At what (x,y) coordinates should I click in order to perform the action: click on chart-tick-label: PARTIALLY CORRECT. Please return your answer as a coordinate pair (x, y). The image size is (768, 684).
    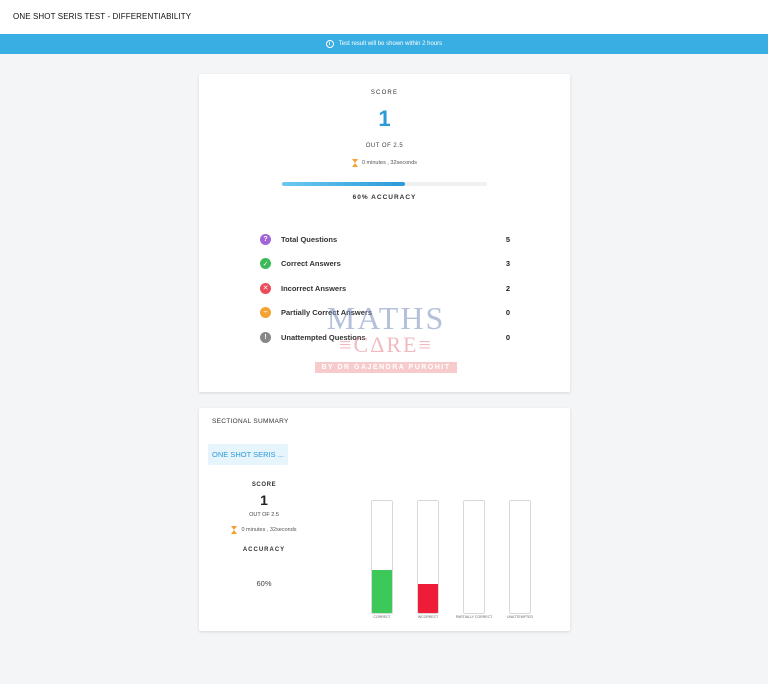
    Looking at the image, I should click on (474, 617).